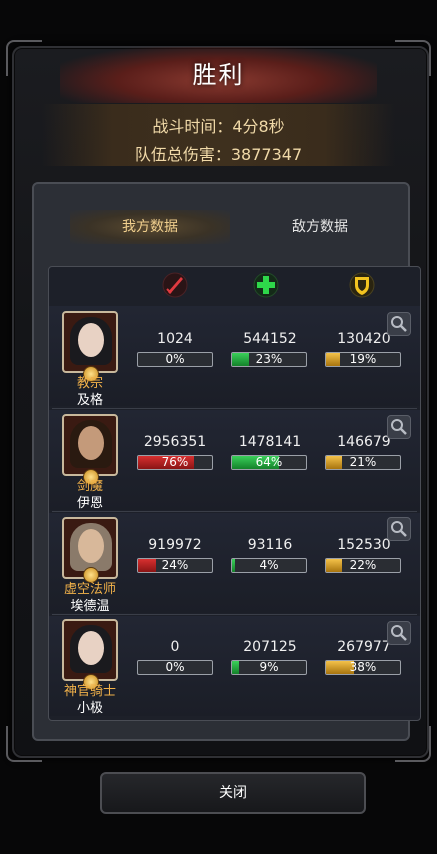 The image size is (437, 854). Describe the element at coordinates (175, 285) in the screenshot. I see `damage-sword-icon` at that location.